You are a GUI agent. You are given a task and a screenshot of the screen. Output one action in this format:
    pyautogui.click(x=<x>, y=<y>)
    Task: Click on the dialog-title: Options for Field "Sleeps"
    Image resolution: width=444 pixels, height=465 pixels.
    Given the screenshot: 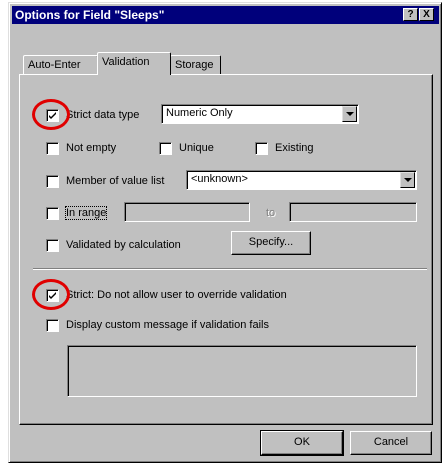 What is the action you would take?
    pyautogui.click(x=90, y=15)
    